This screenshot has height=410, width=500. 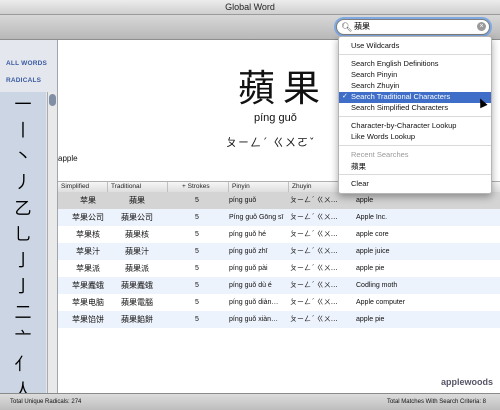 What do you see at coordinates (250, 285) in the screenshot?
I see `cell-pinyin: píng guǒ dù é` at bounding box center [250, 285].